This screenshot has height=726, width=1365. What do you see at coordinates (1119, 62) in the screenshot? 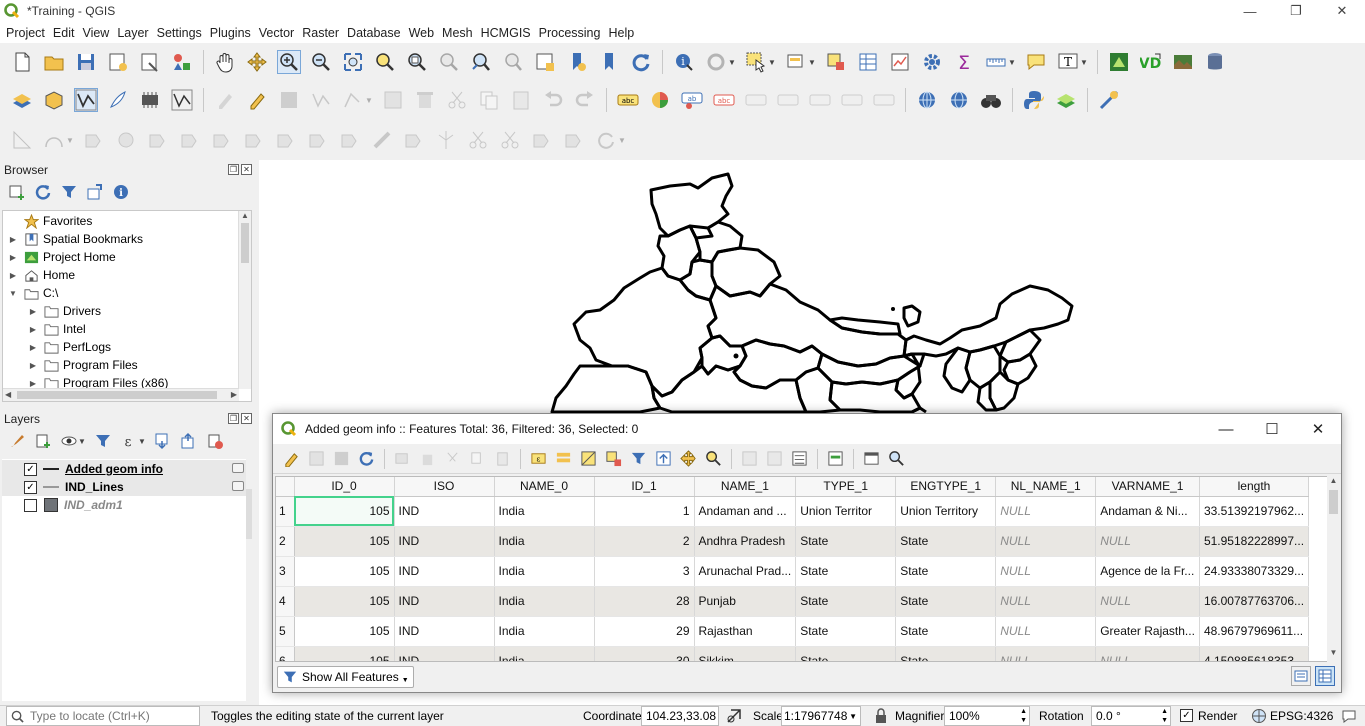
I see `digitizer-plugin-icon` at bounding box center [1119, 62].